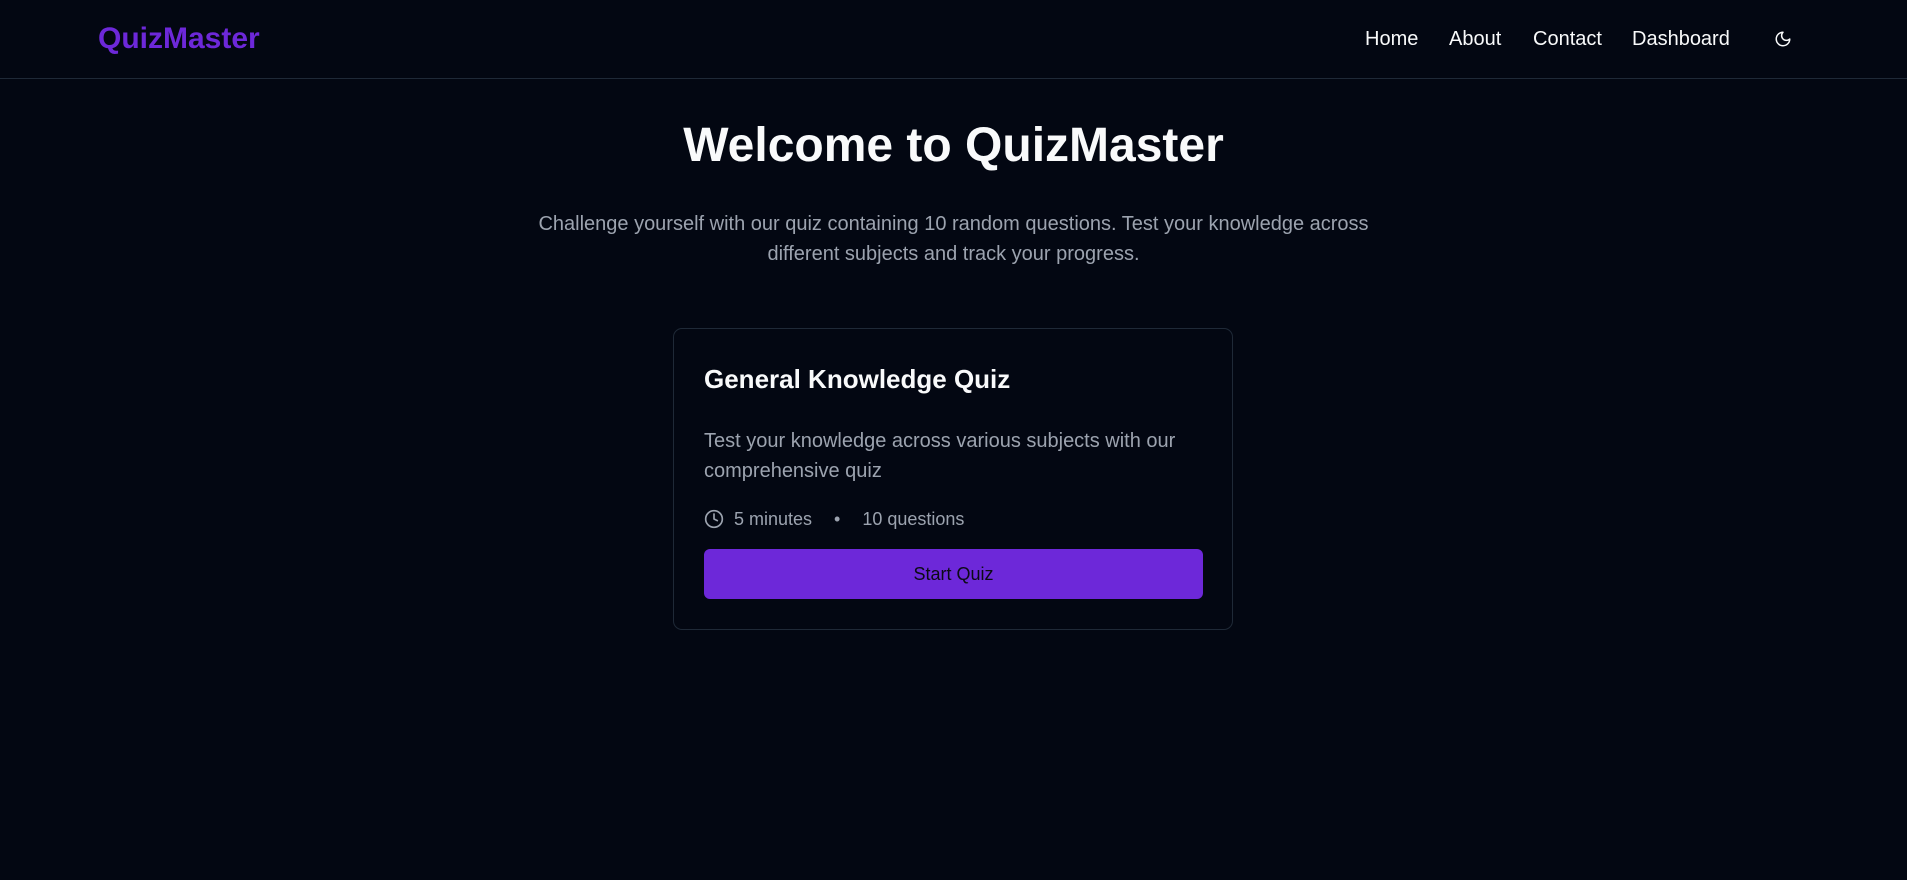 This screenshot has width=1907, height=880. Describe the element at coordinates (773, 519) in the screenshot. I see `quiz-duration: 5 minutes` at that location.